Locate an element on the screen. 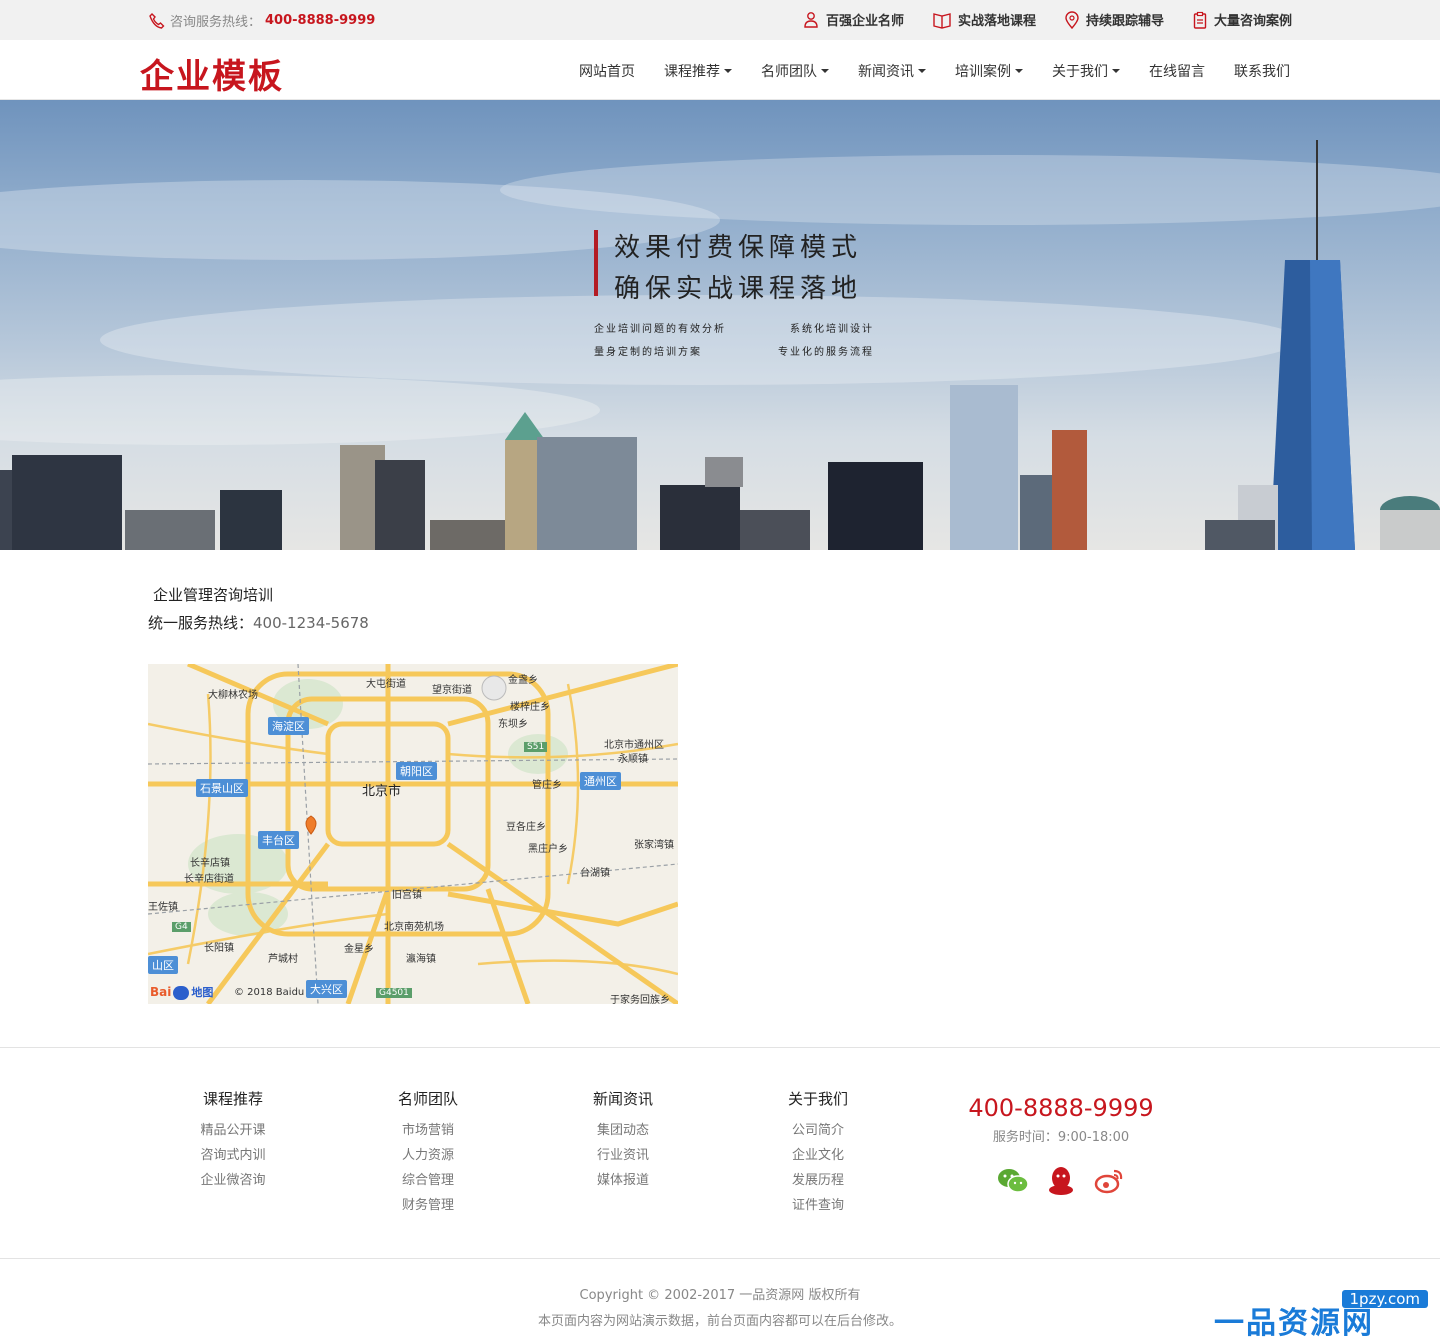  map-place: 大柳林农场 is located at coordinates (233, 695).